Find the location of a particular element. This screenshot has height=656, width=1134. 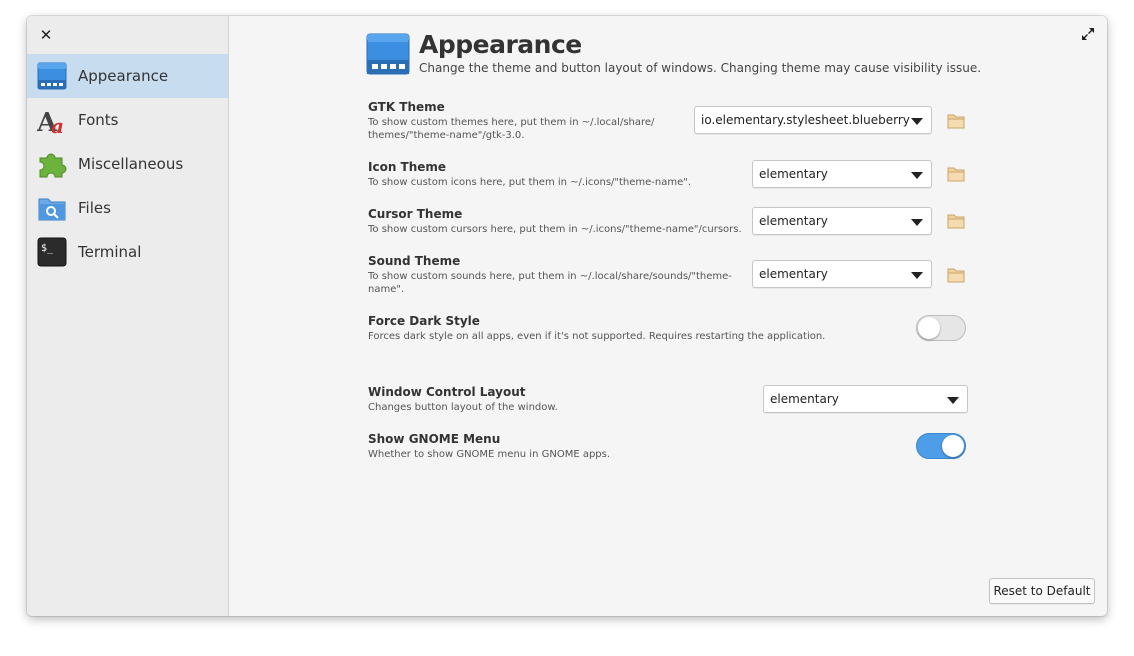

sidebar-item-terminal: $_ Terminal is located at coordinates (127, 252).